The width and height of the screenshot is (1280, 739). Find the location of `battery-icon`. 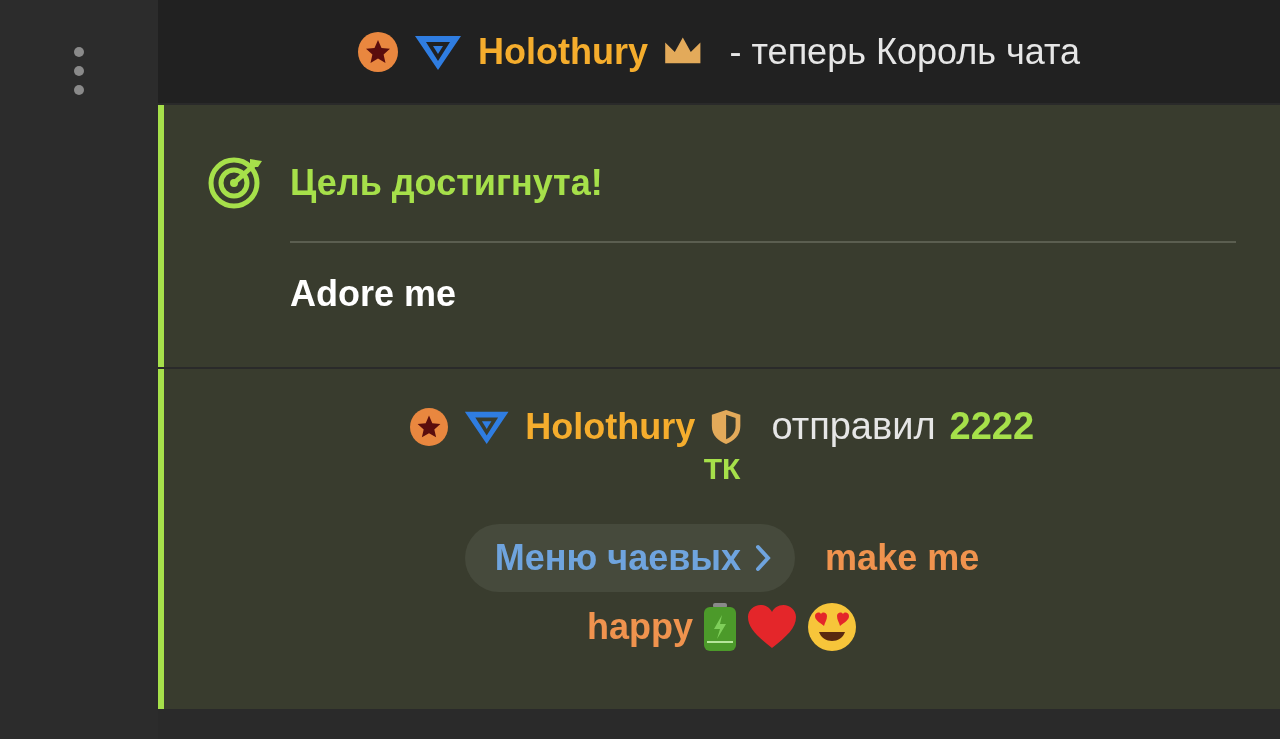

battery-icon is located at coordinates (720, 627).